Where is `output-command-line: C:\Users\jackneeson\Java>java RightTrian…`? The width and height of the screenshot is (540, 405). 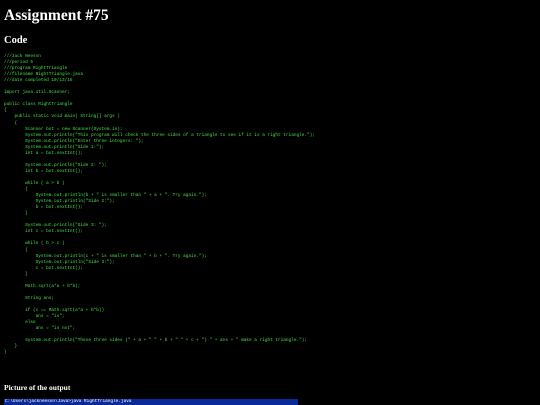
output-command-line: C:\Users\jackneeson\Java>java RightTrian… is located at coordinates (68, 401).